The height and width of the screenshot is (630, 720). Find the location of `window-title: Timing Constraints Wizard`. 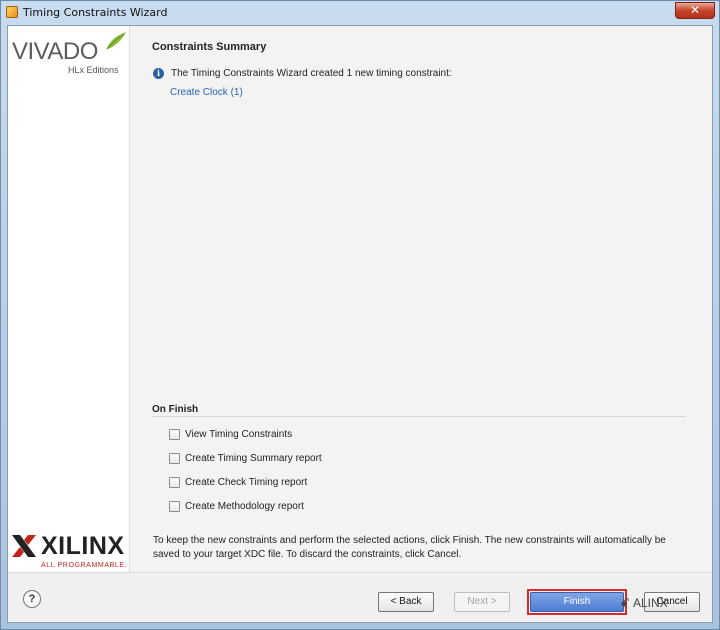

window-title: Timing Constraints Wizard is located at coordinates (95, 12).